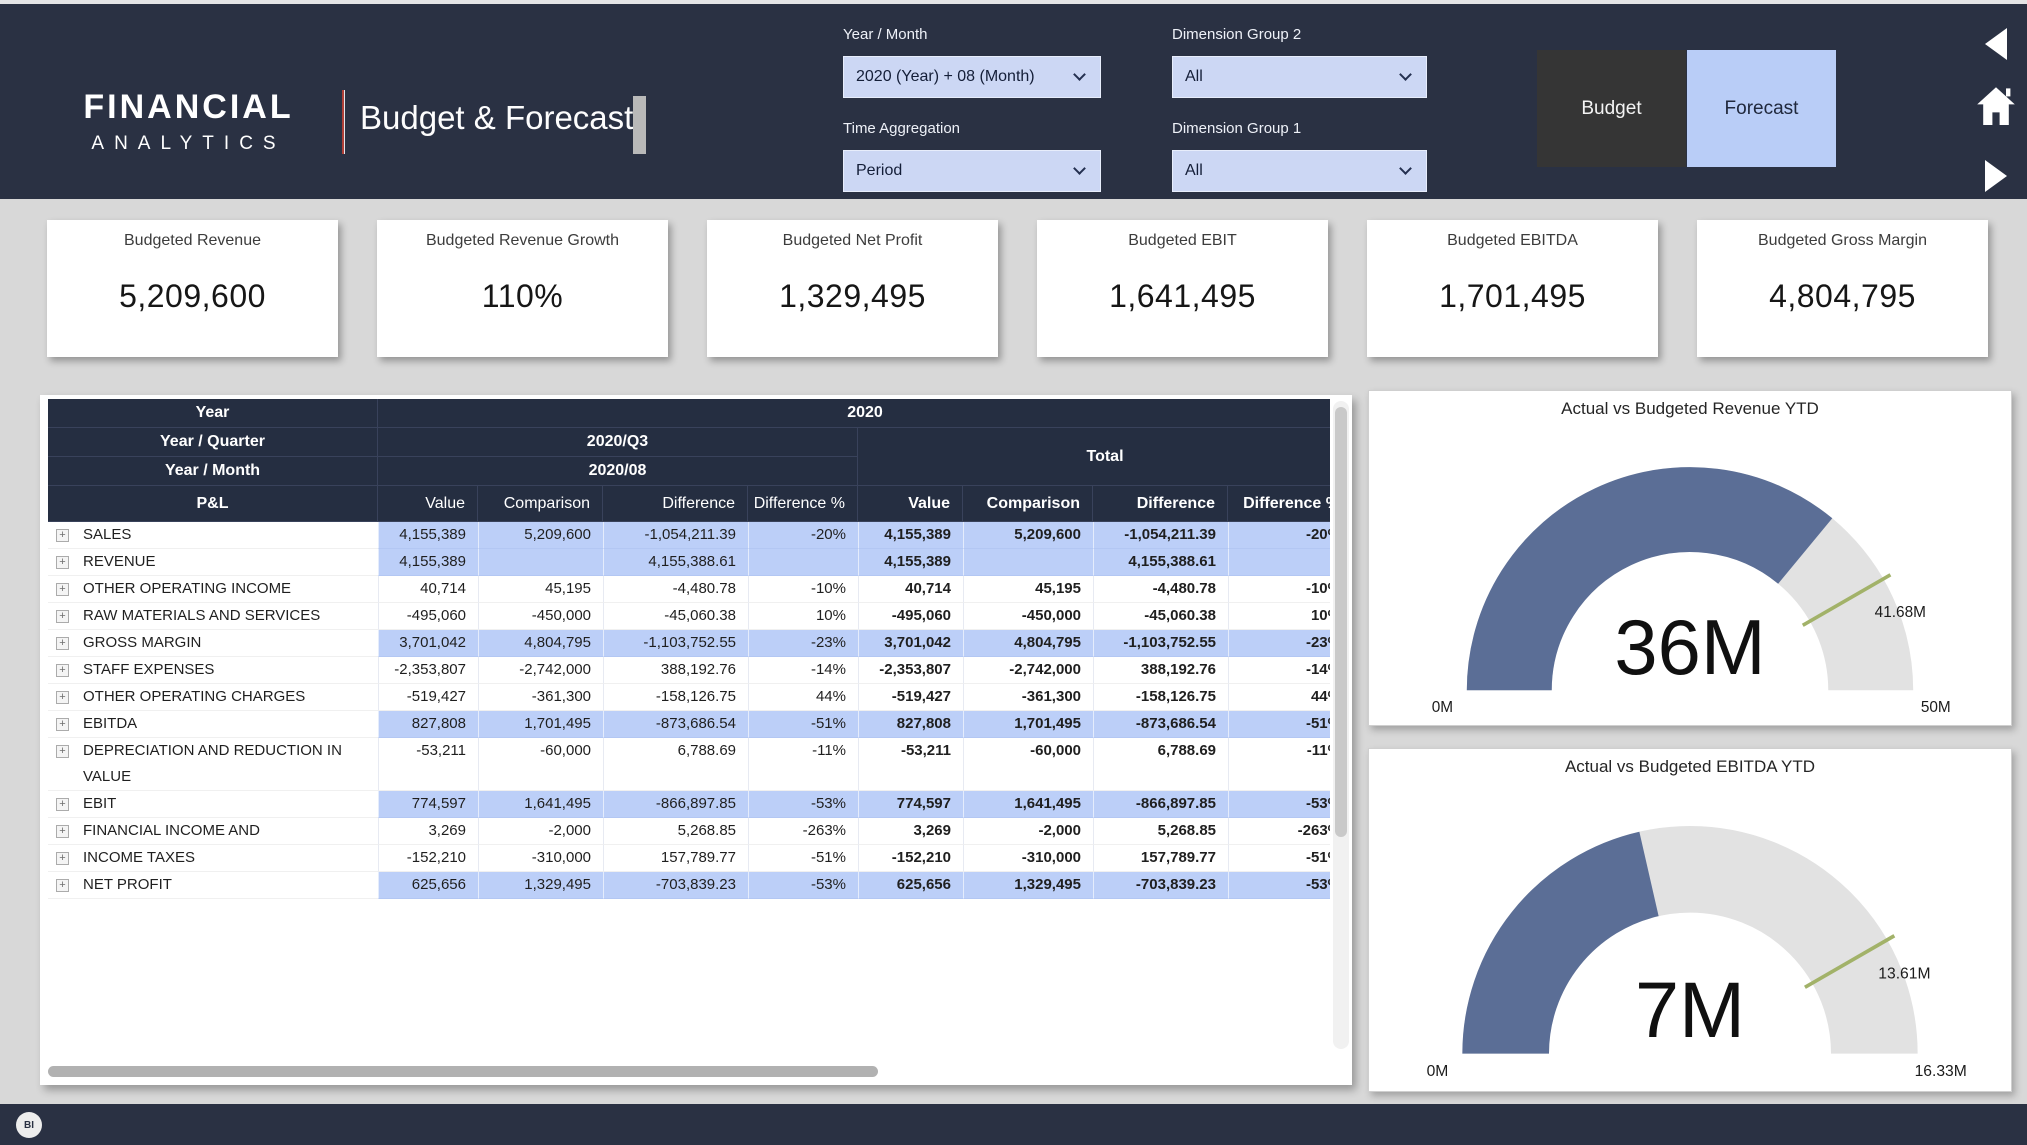 The width and height of the screenshot is (2027, 1145). Describe the element at coordinates (522, 240) in the screenshot. I see `kpi-label: Budgeted Revenue Growth` at that location.